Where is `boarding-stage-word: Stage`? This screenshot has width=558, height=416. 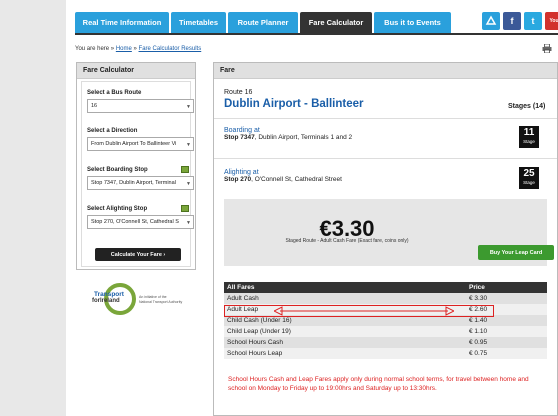 boarding-stage-word: Stage is located at coordinates (529, 141).